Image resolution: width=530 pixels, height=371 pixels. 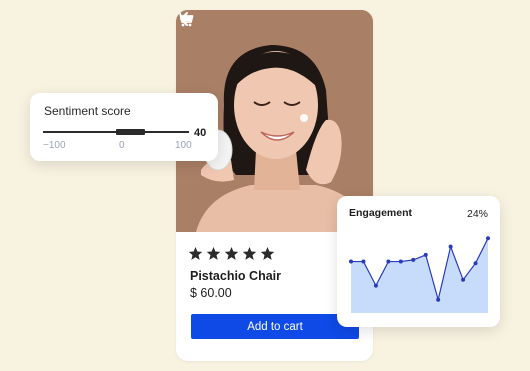 What do you see at coordinates (200, 133) in the screenshot?
I see `sentiment-value: 40` at bounding box center [200, 133].